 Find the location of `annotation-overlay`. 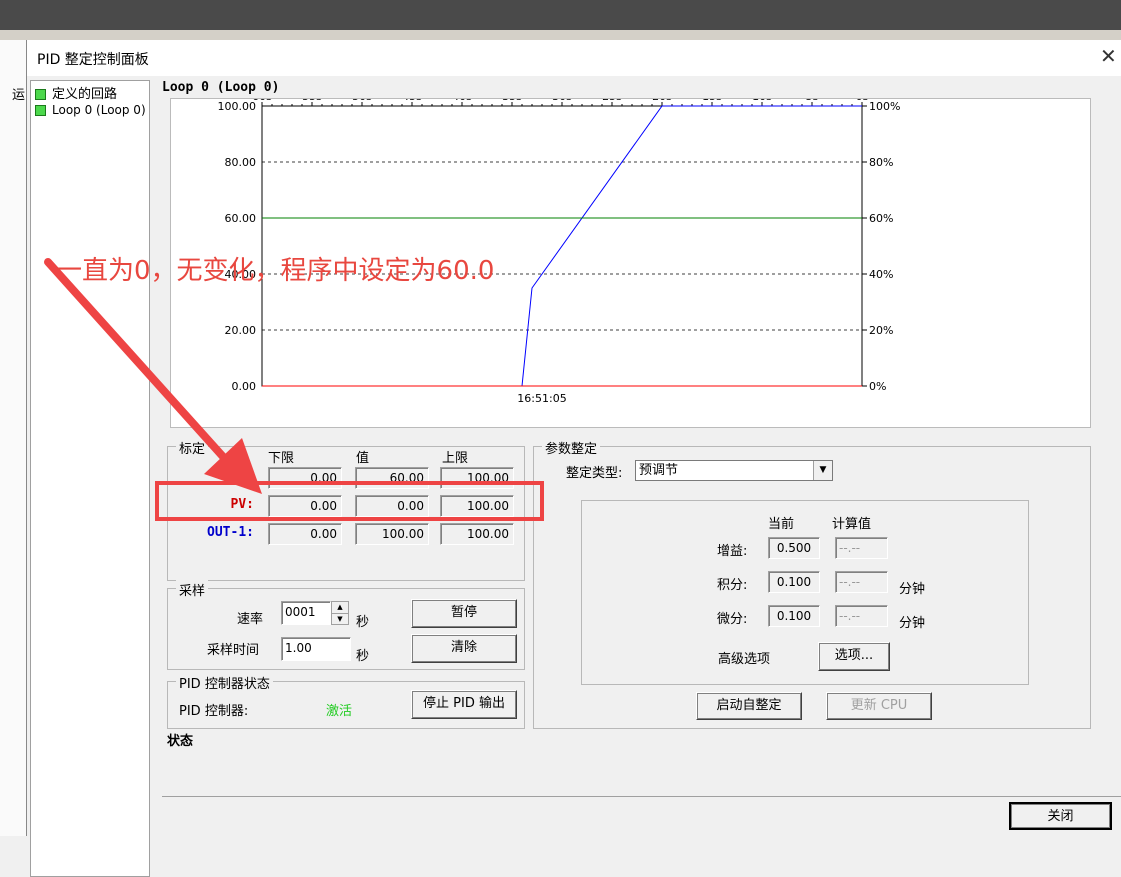

annotation-overlay is located at coordinates (294, 389).